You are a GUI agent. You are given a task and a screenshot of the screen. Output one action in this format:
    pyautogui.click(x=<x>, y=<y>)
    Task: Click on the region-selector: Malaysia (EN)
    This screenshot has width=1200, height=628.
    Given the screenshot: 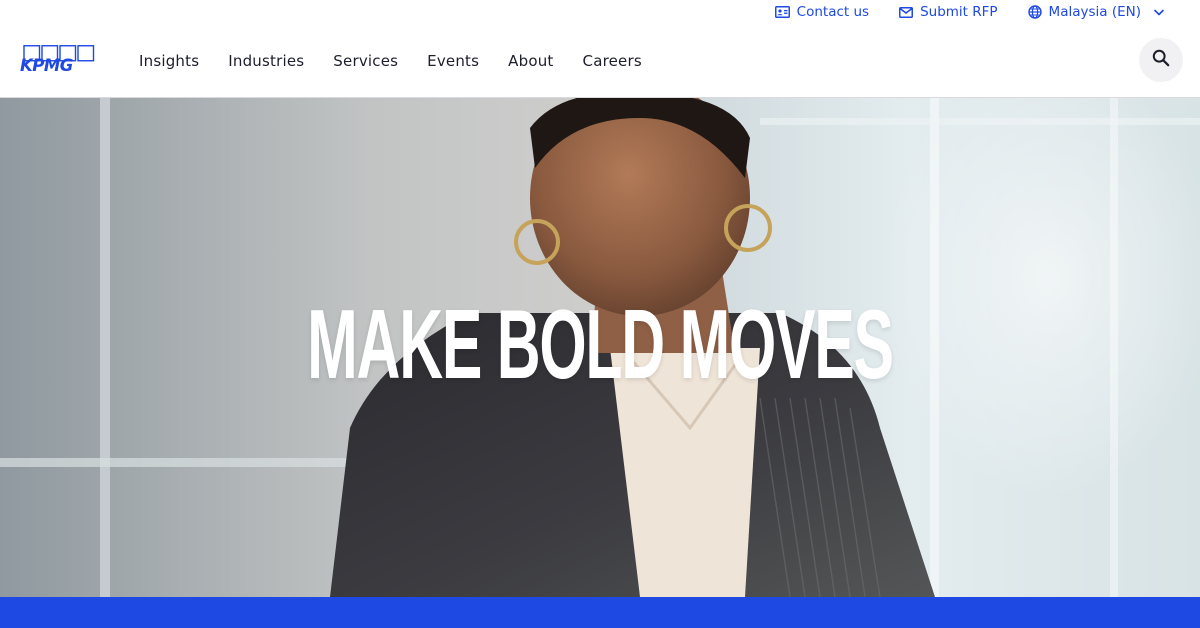 What is the action you would take?
    pyautogui.click(x=1095, y=12)
    